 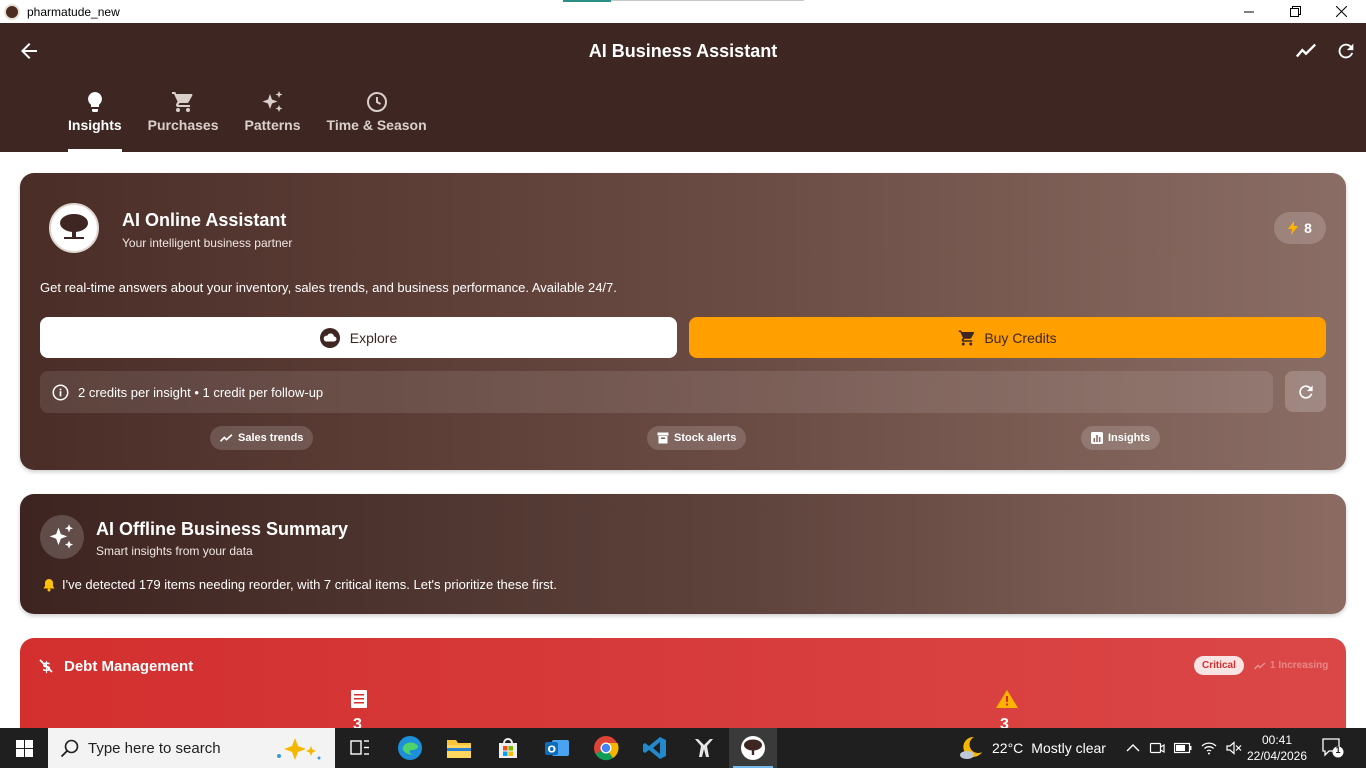 I want to click on chip-label: Insights, so click(x=1129, y=438).